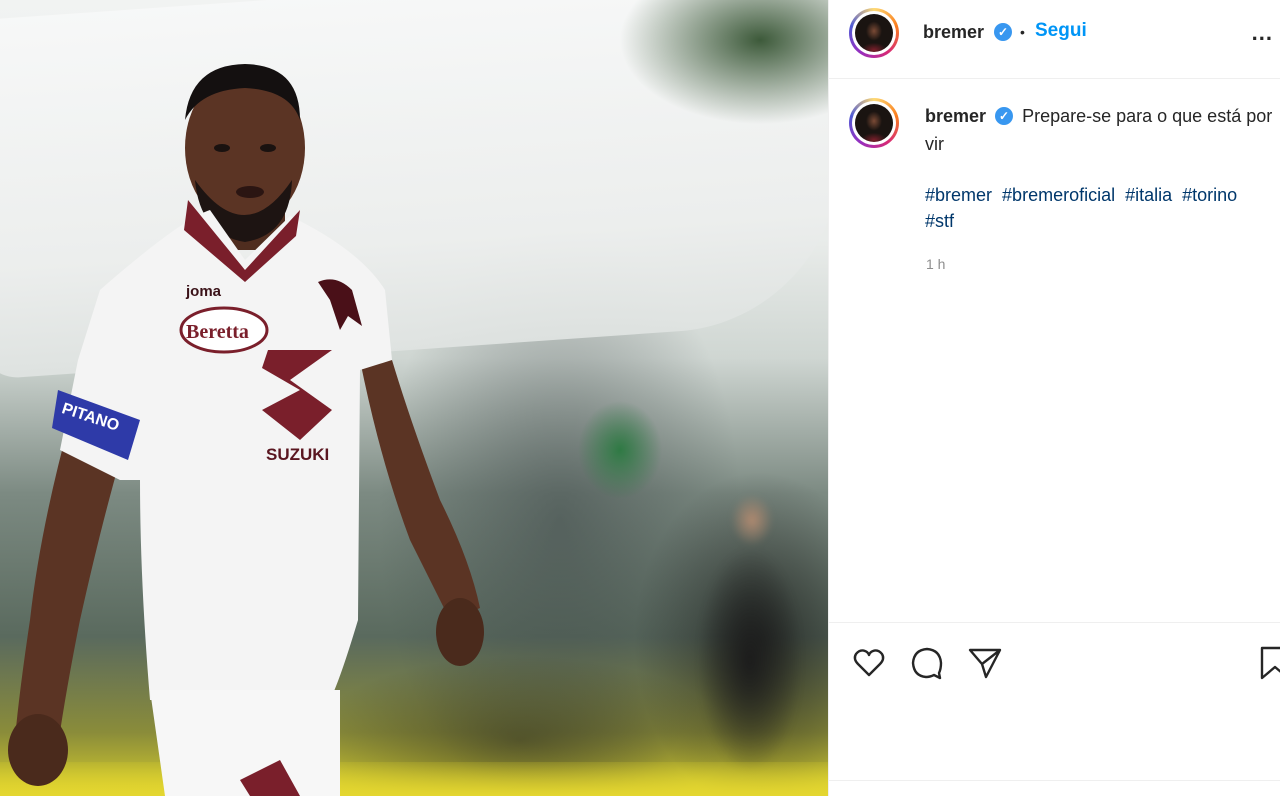 This screenshot has width=1280, height=796. I want to click on hashtag-link: #italia, so click(1148, 195).